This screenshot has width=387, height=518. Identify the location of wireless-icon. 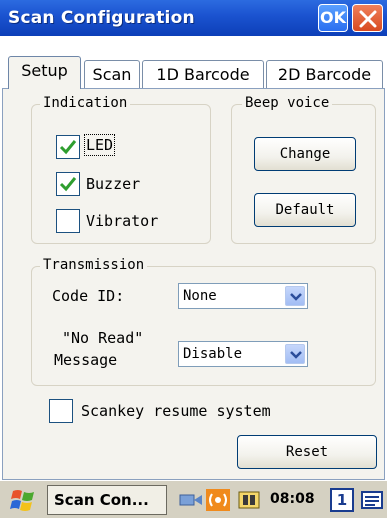
(218, 500).